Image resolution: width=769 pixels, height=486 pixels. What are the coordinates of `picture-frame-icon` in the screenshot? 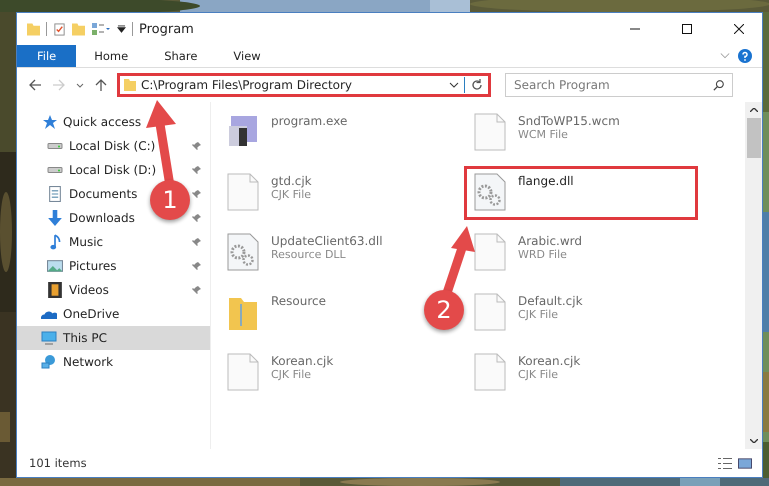 It's located at (55, 266).